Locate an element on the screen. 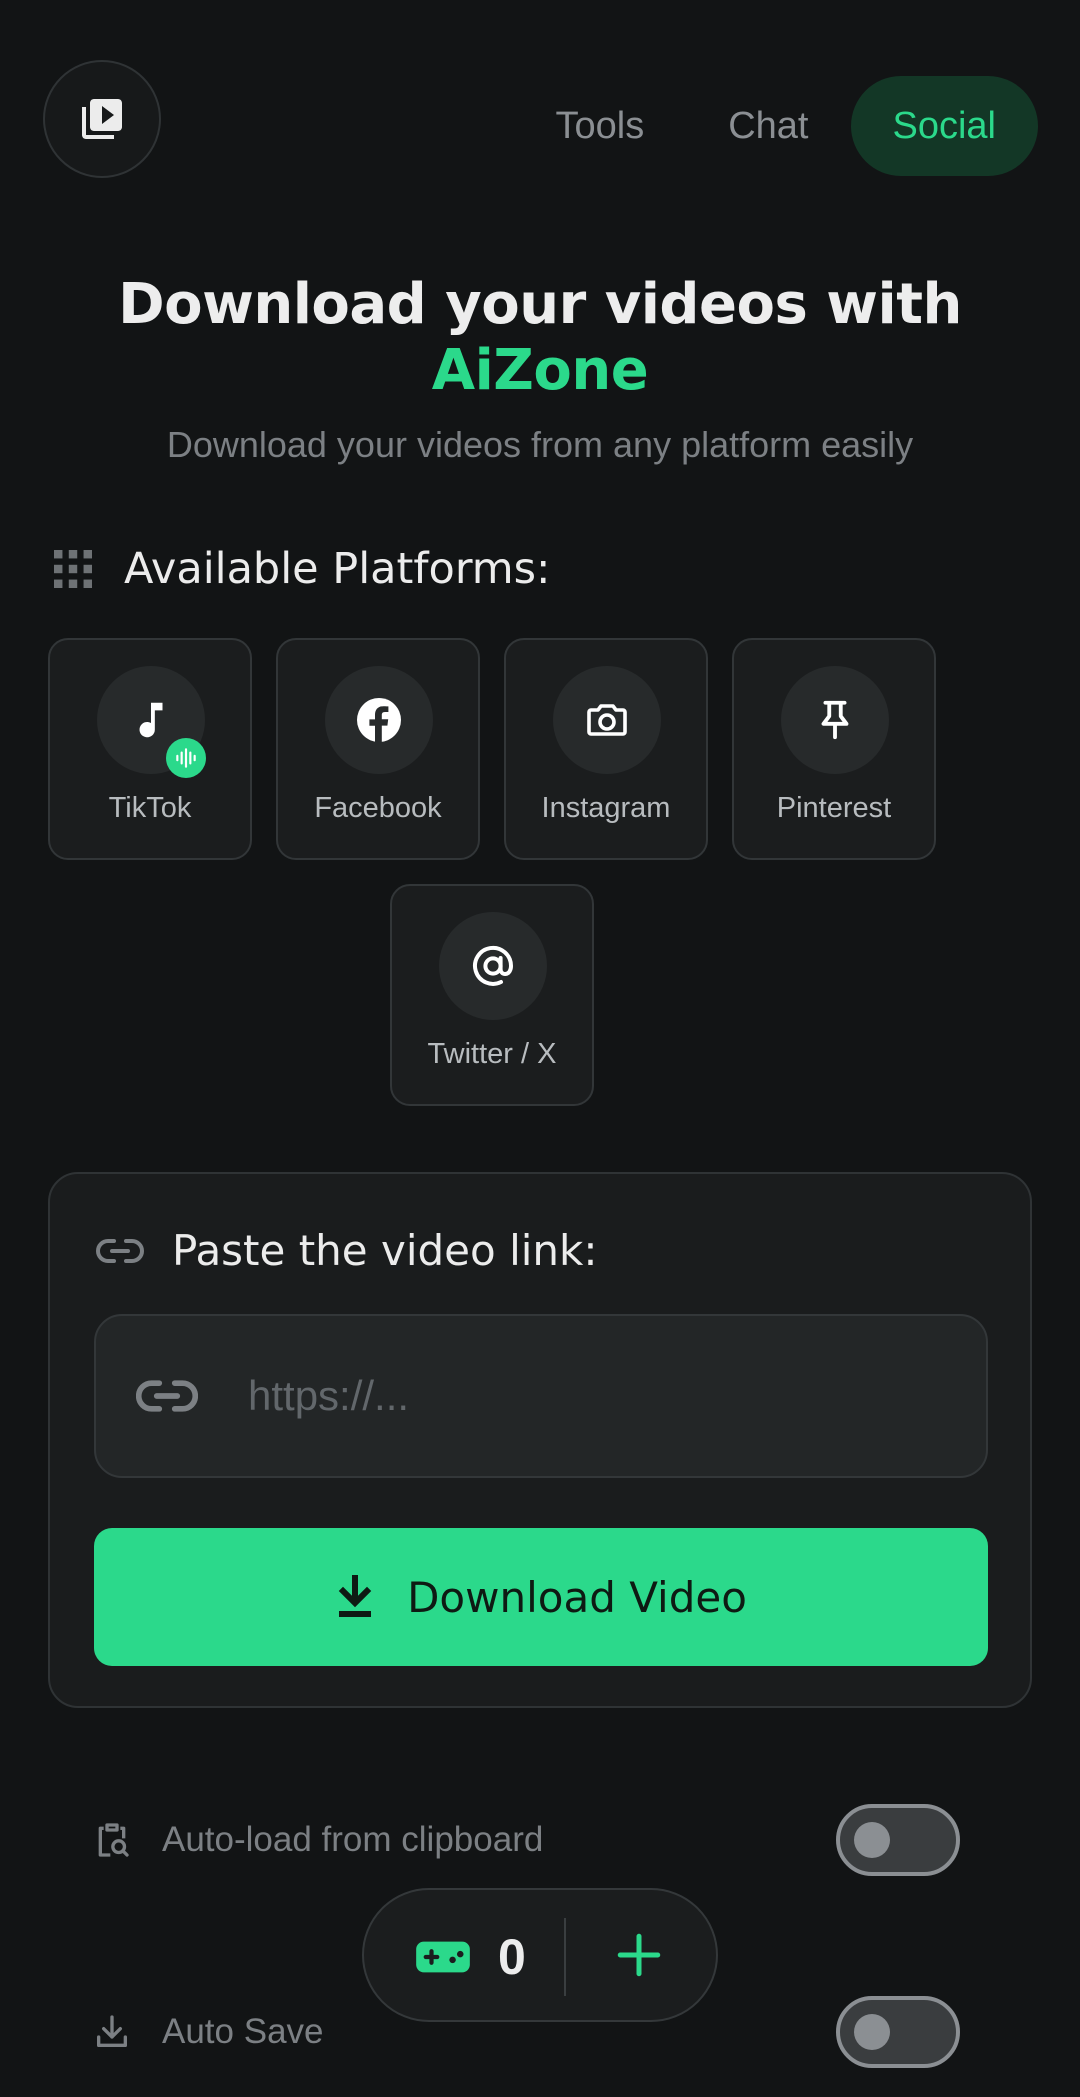 The width and height of the screenshot is (1080, 2097). platform-card-facebook: Facebook is located at coordinates (378, 749).